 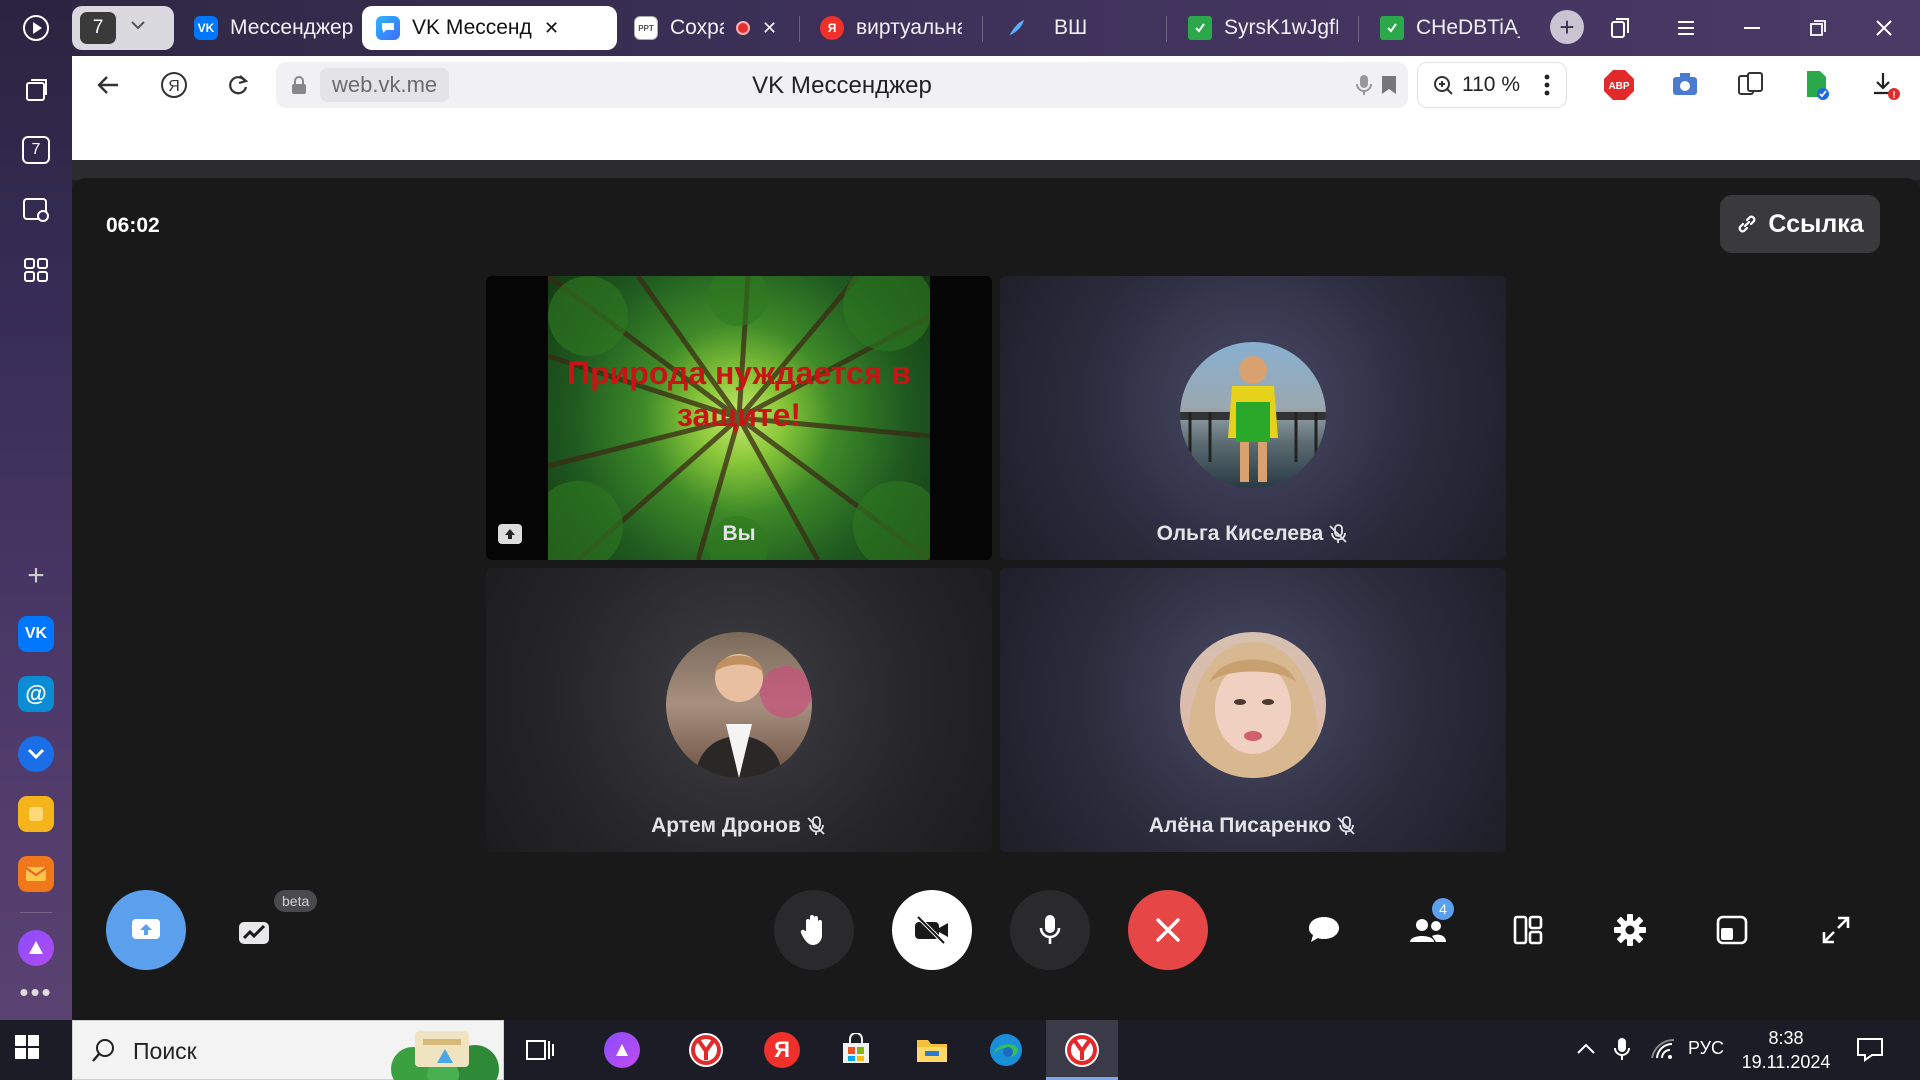 I want to click on participant-tile-olga: Ольга Киселева, so click(x=1253, y=418).